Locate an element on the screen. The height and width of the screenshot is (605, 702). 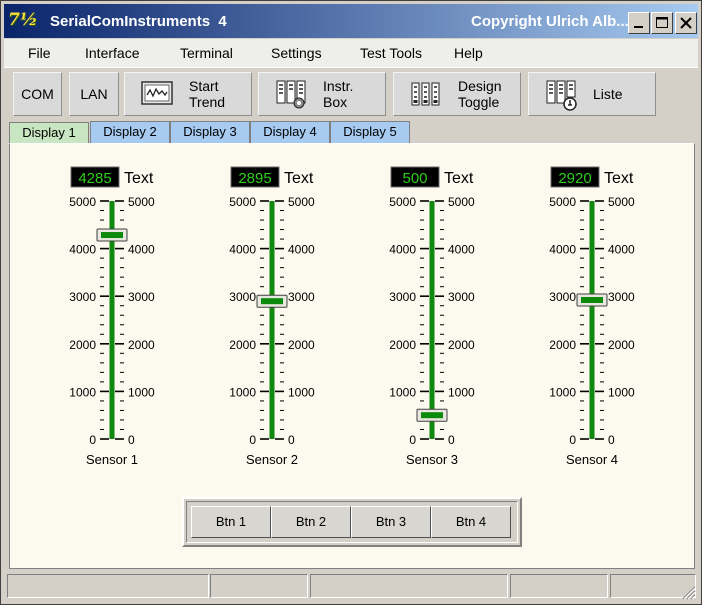
design-toggle-icon is located at coordinates (425, 94).